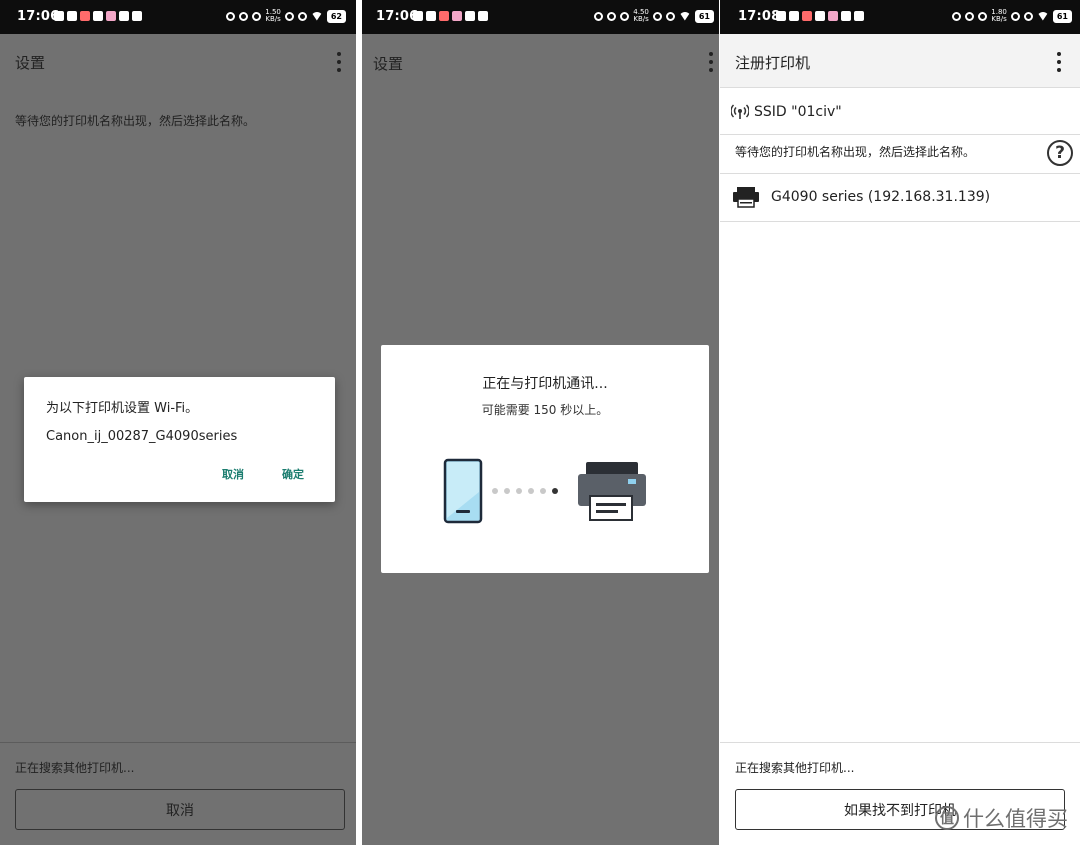 The image size is (1080, 845). What do you see at coordinates (122, 408) in the screenshot?
I see `dialog-title: 为以下打印机设置 Wi-Fi。` at bounding box center [122, 408].